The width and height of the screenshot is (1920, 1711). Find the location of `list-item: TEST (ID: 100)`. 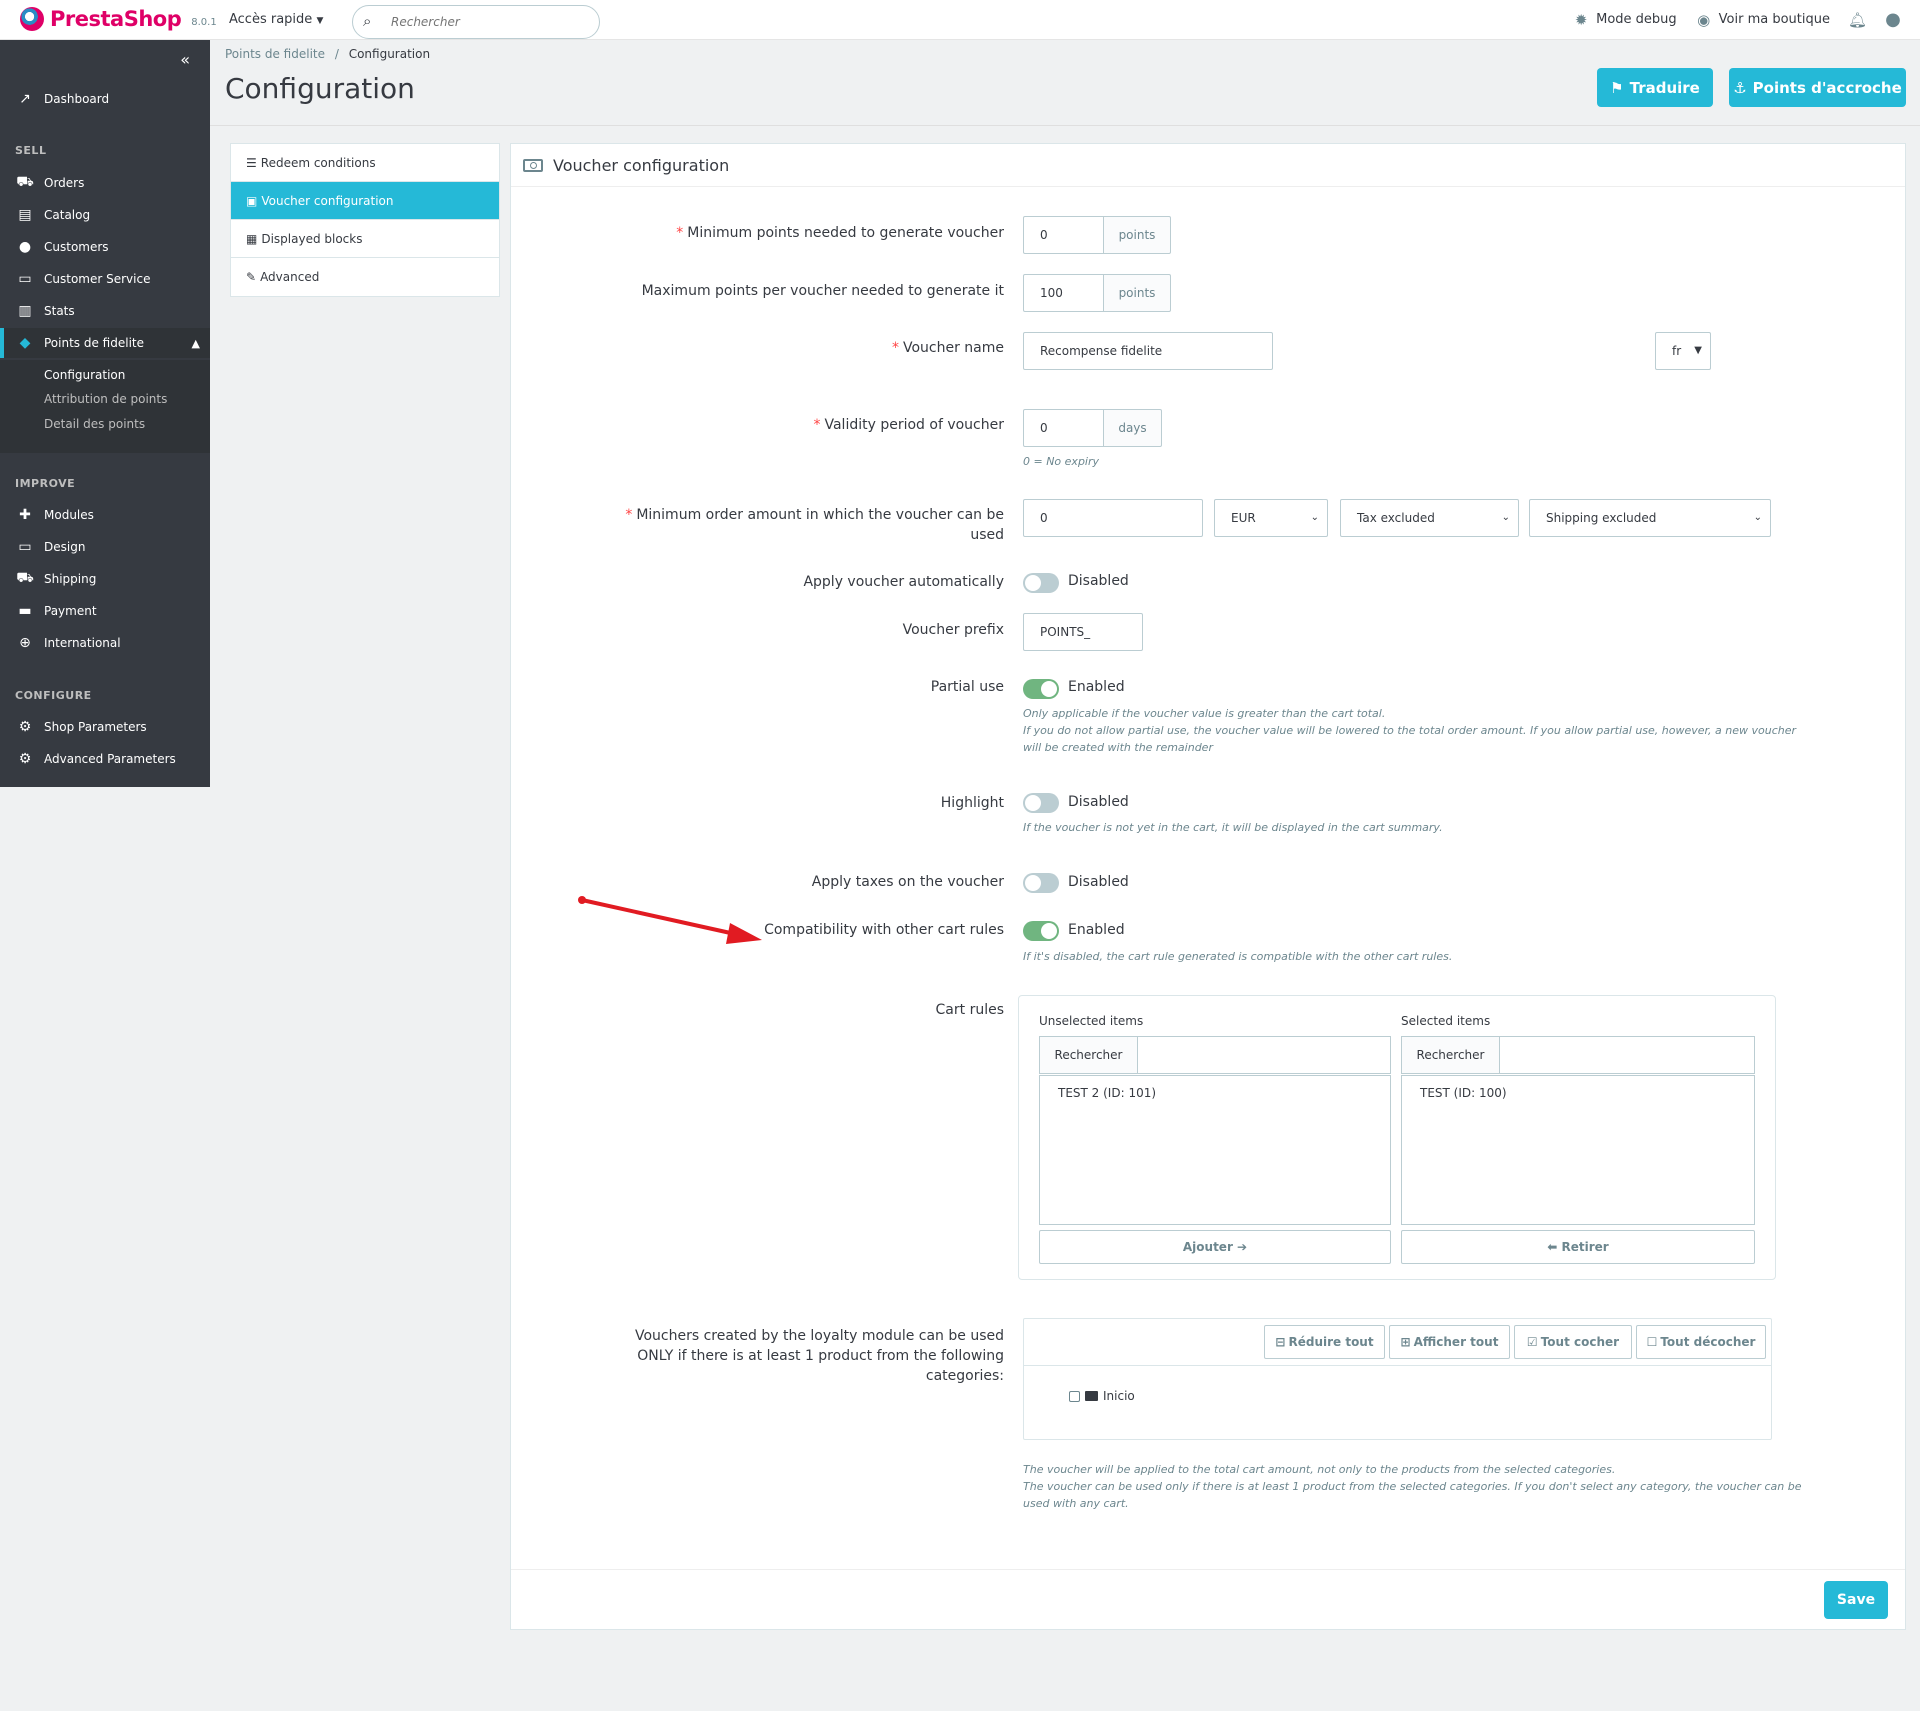

list-item: TEST (ID: 100) is located at coordinates (1578, 1093).